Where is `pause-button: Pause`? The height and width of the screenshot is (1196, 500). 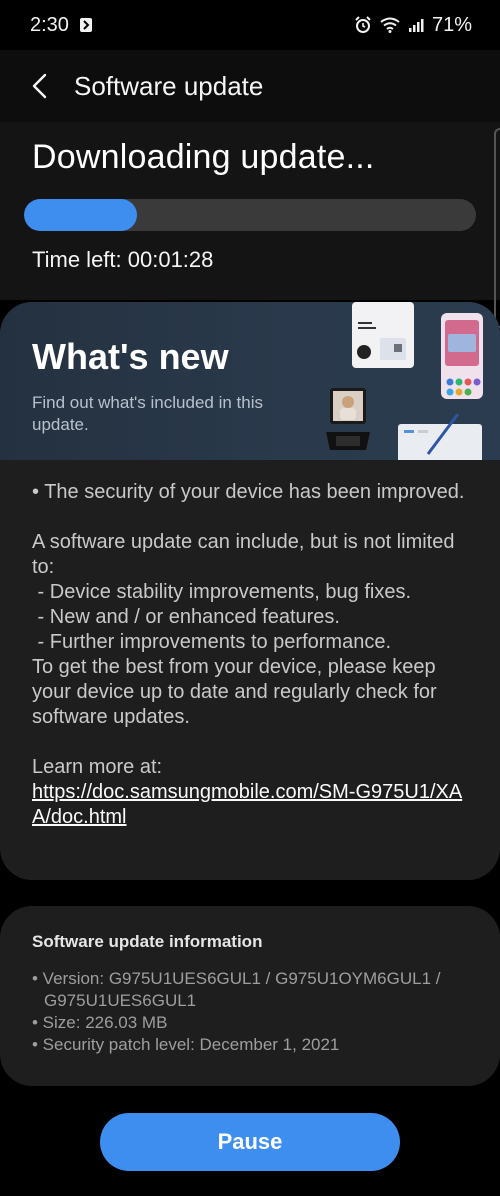
pause-button: Pause is located at coordinates (250, 1142).